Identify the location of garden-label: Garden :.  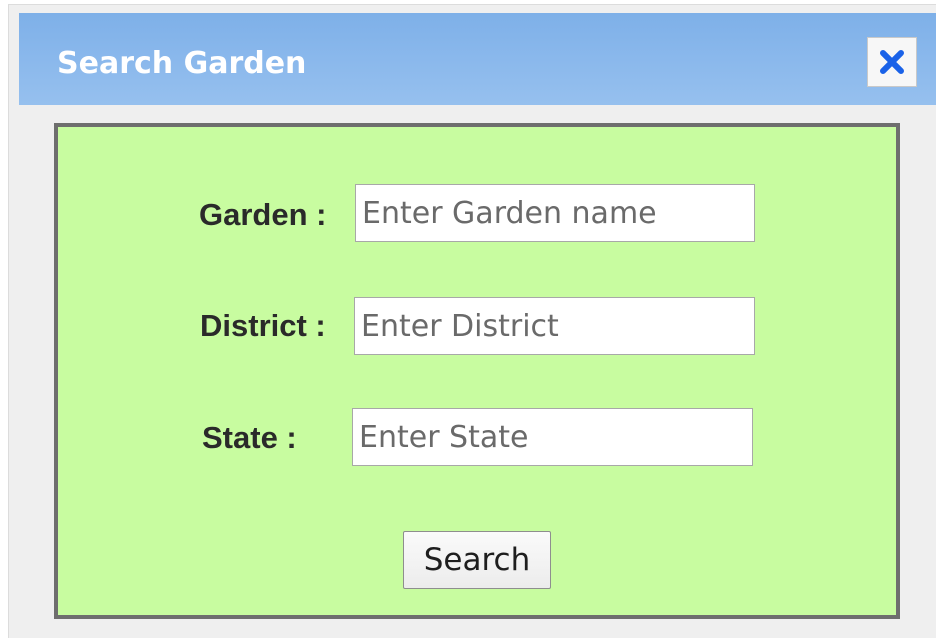
(263, 214).